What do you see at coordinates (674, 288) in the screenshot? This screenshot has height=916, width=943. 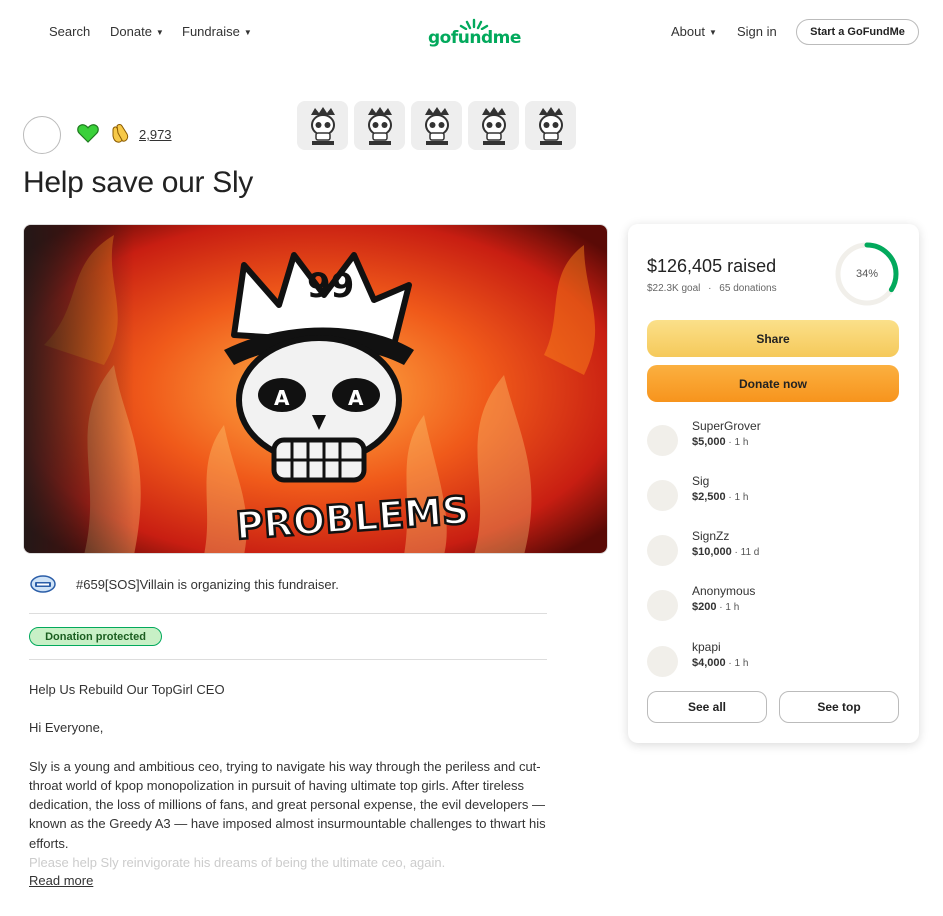 I see `goal-amount: $22.3K goal` at bounding box center [674, 288].